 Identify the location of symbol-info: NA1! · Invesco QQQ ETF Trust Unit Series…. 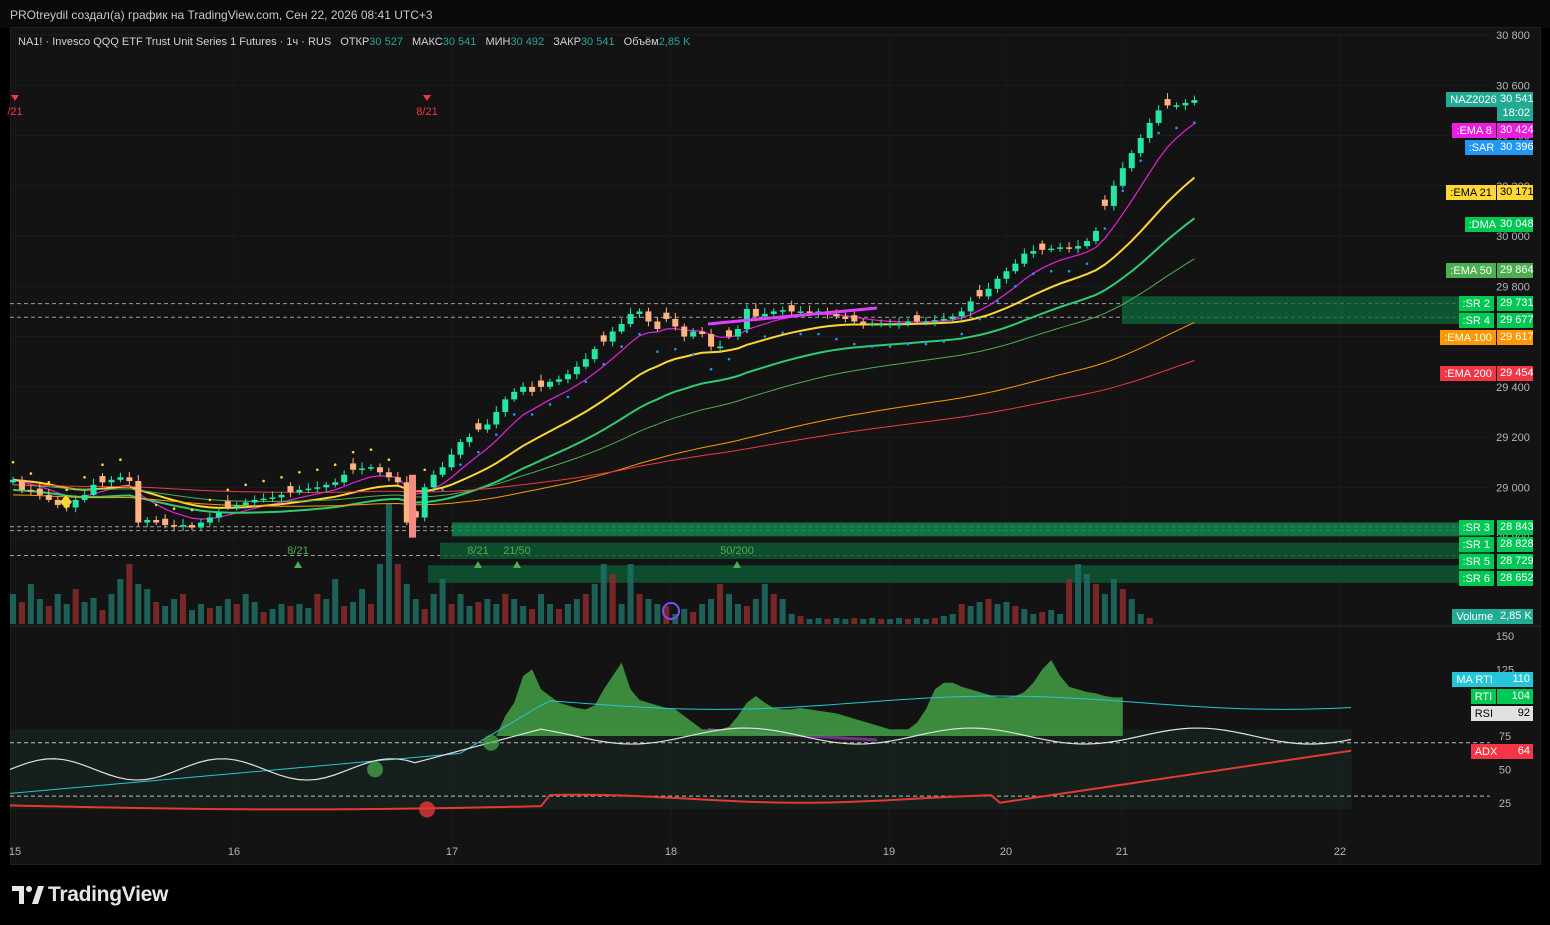
(174, 42).